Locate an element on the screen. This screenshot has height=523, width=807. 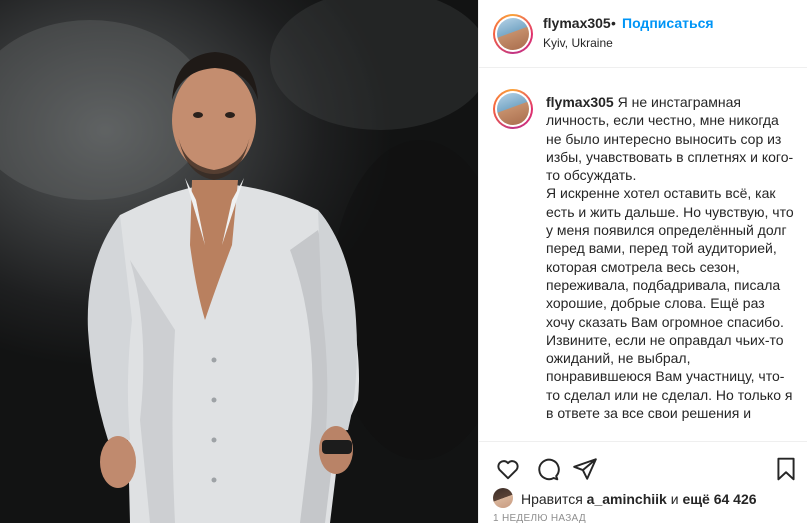
liker-username: a_aminchiik is located at coordinates (627, 499).